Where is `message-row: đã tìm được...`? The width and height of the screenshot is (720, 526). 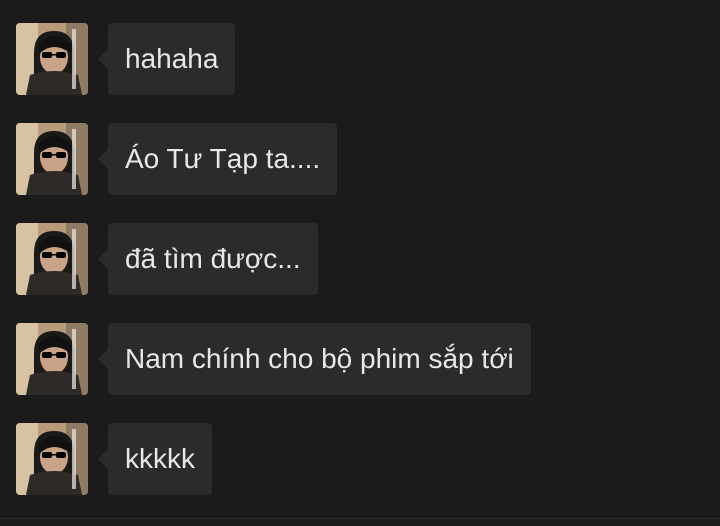
message-row: đã tìm được... is located at coordinates (167, 259).